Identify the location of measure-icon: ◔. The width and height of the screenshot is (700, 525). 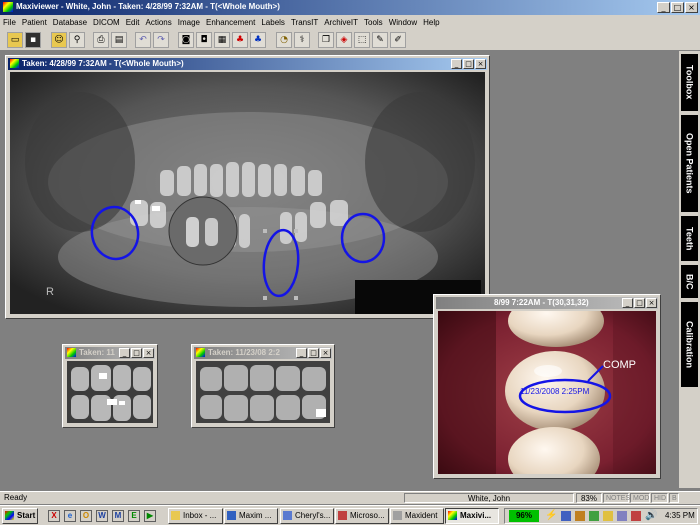
(284, 40).